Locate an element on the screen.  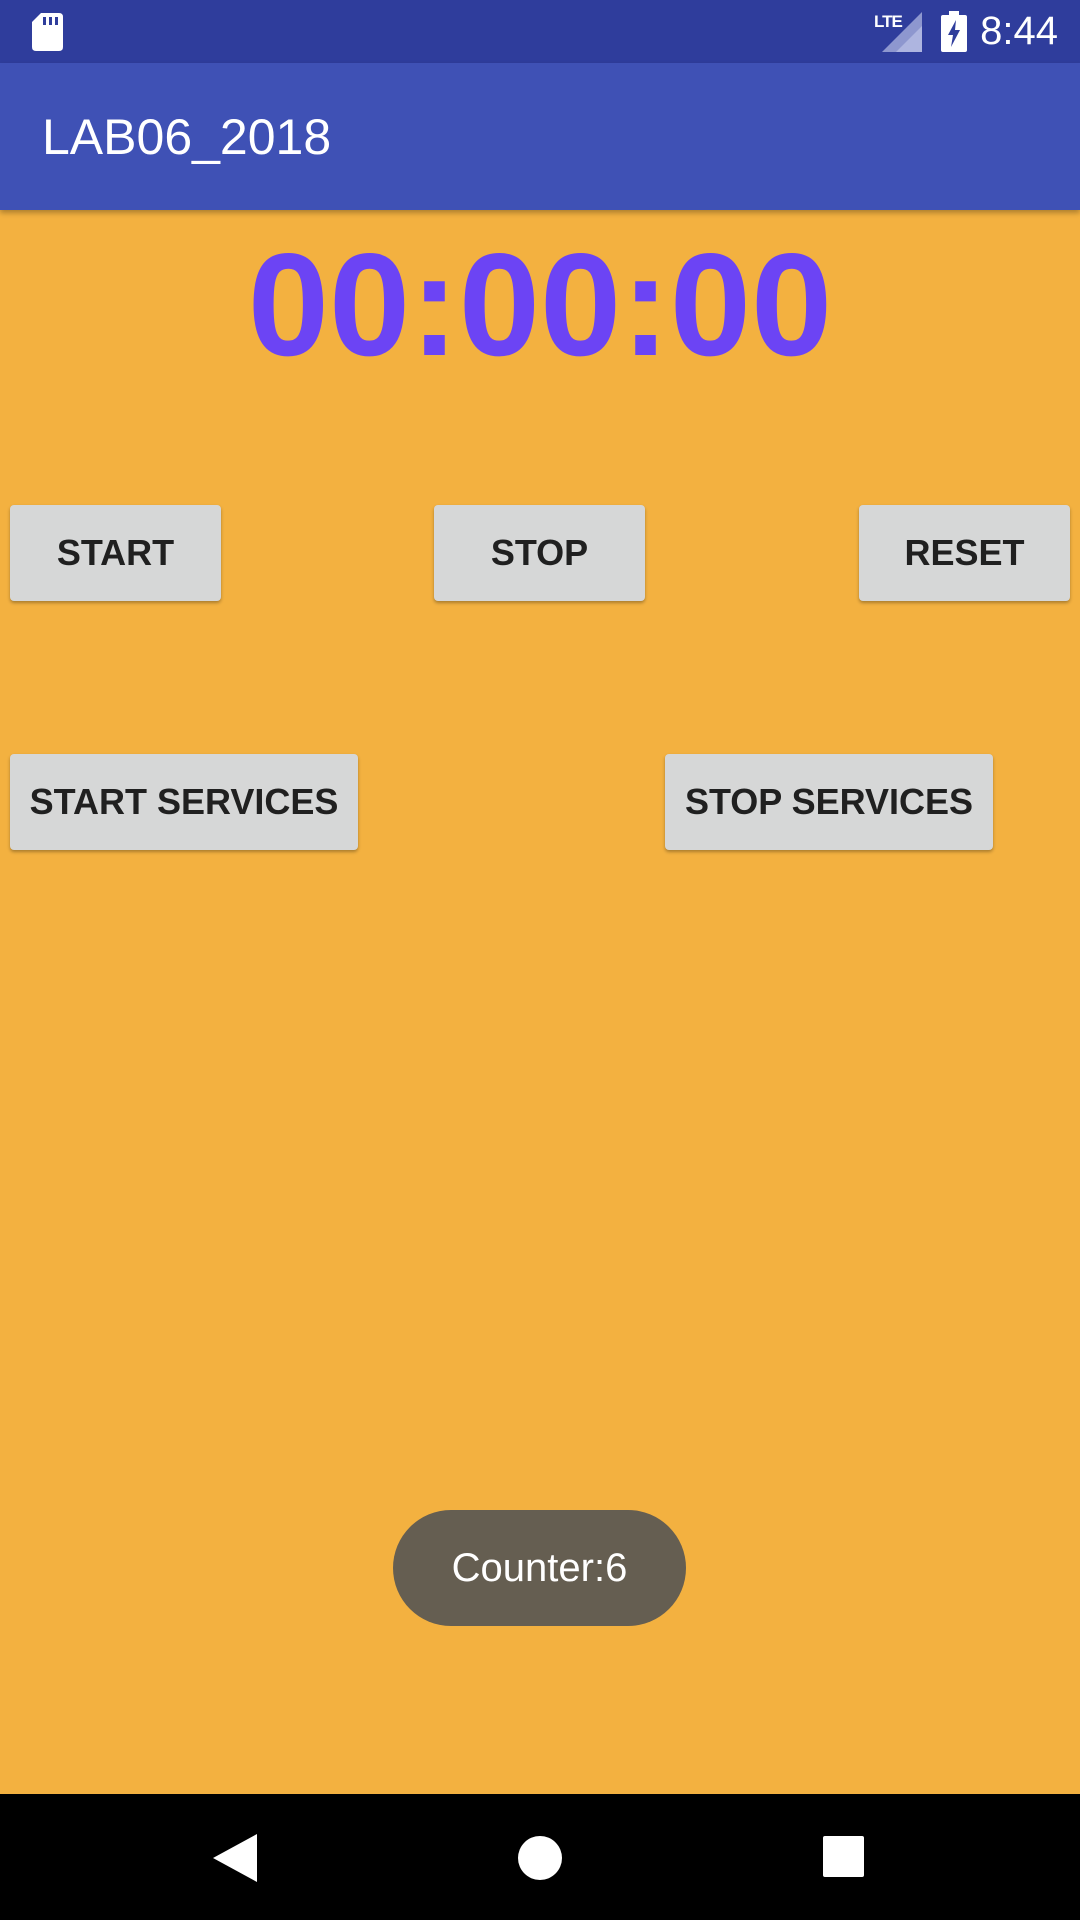
timer-display: 00:00:00 is located at coordinates (540, 304).